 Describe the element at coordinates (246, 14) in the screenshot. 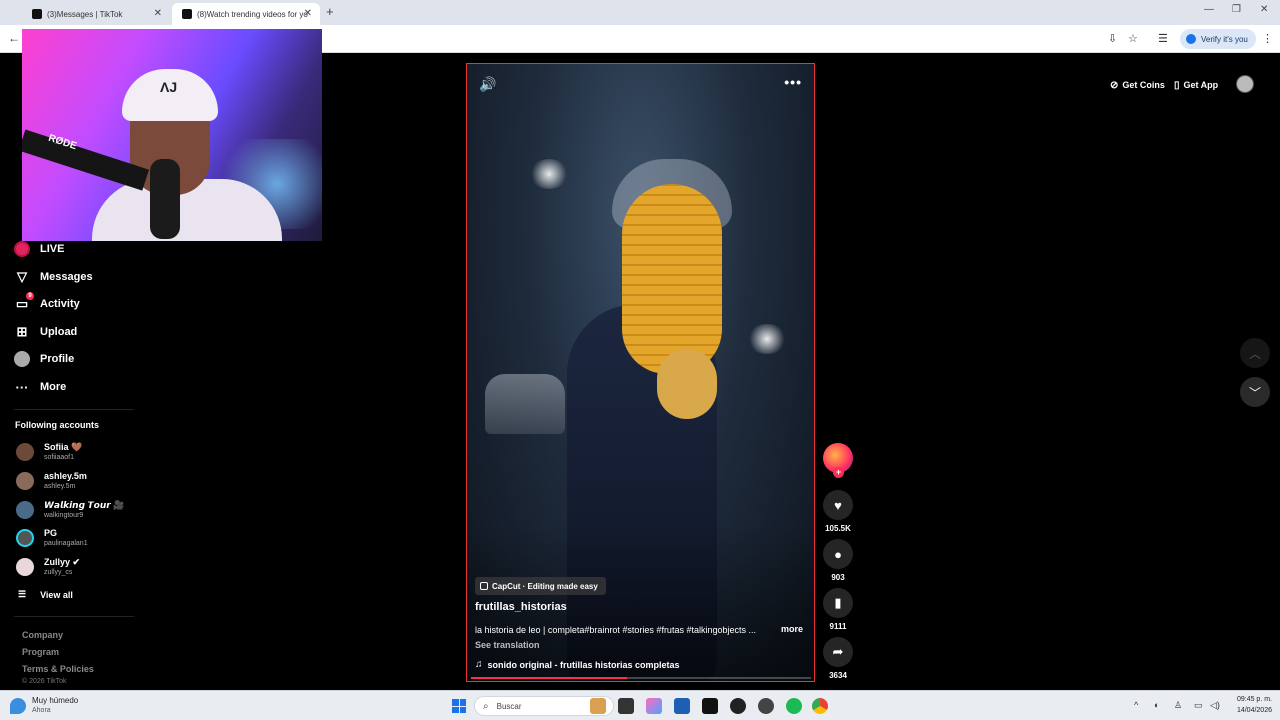

I see `tab-watch-trending: (8)Watch trending videos for yo ✕` at that location.